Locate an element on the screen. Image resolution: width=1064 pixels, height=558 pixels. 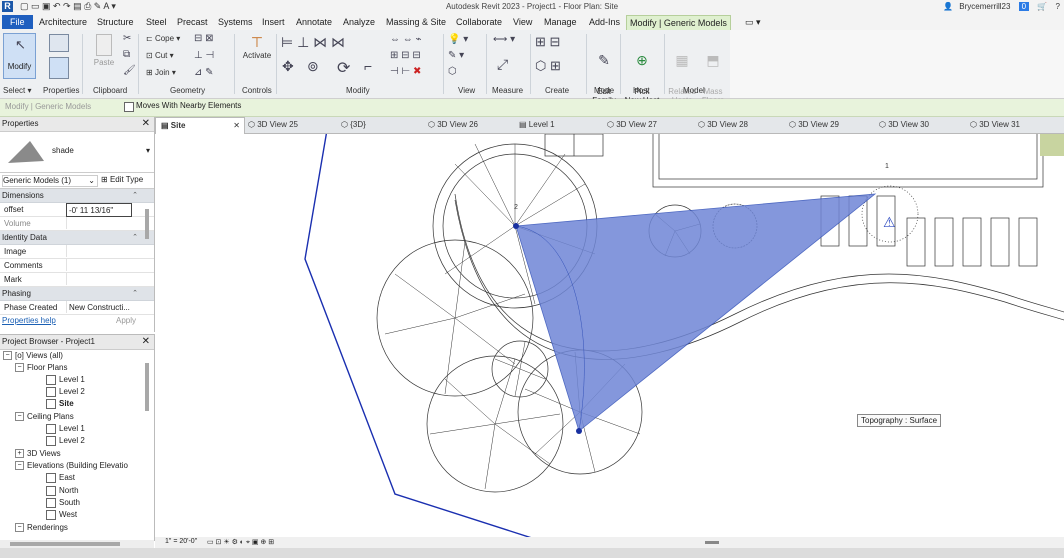
trim-icon: ⌐ is located at coordinates (368, 66).